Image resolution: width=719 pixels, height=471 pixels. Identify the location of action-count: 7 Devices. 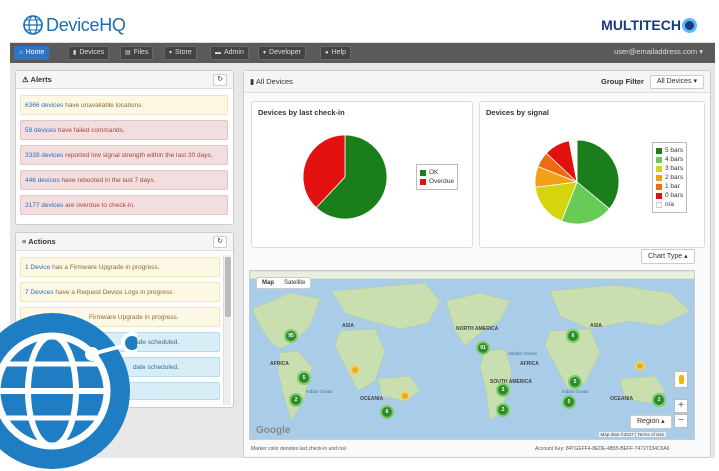
(39, 292).